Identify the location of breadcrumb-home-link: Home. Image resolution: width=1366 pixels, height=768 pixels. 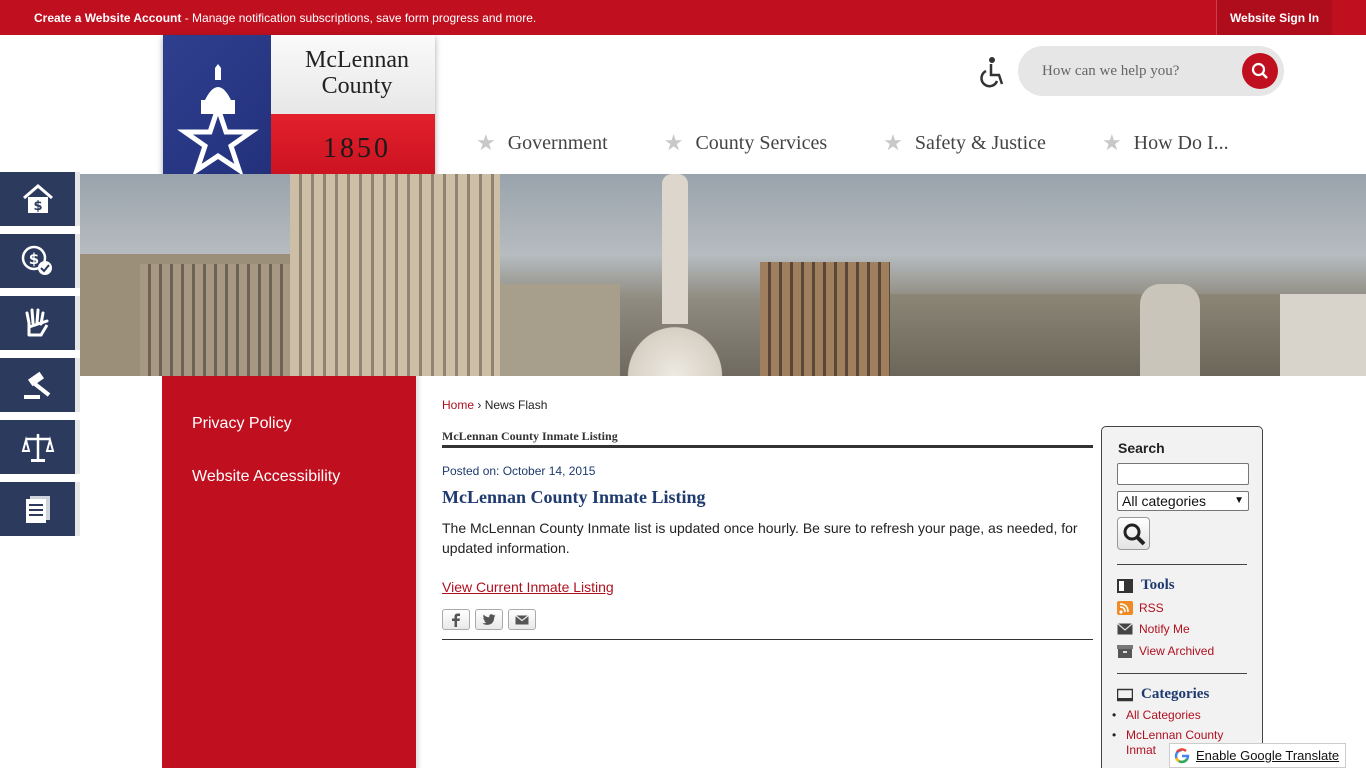
(458, 405).